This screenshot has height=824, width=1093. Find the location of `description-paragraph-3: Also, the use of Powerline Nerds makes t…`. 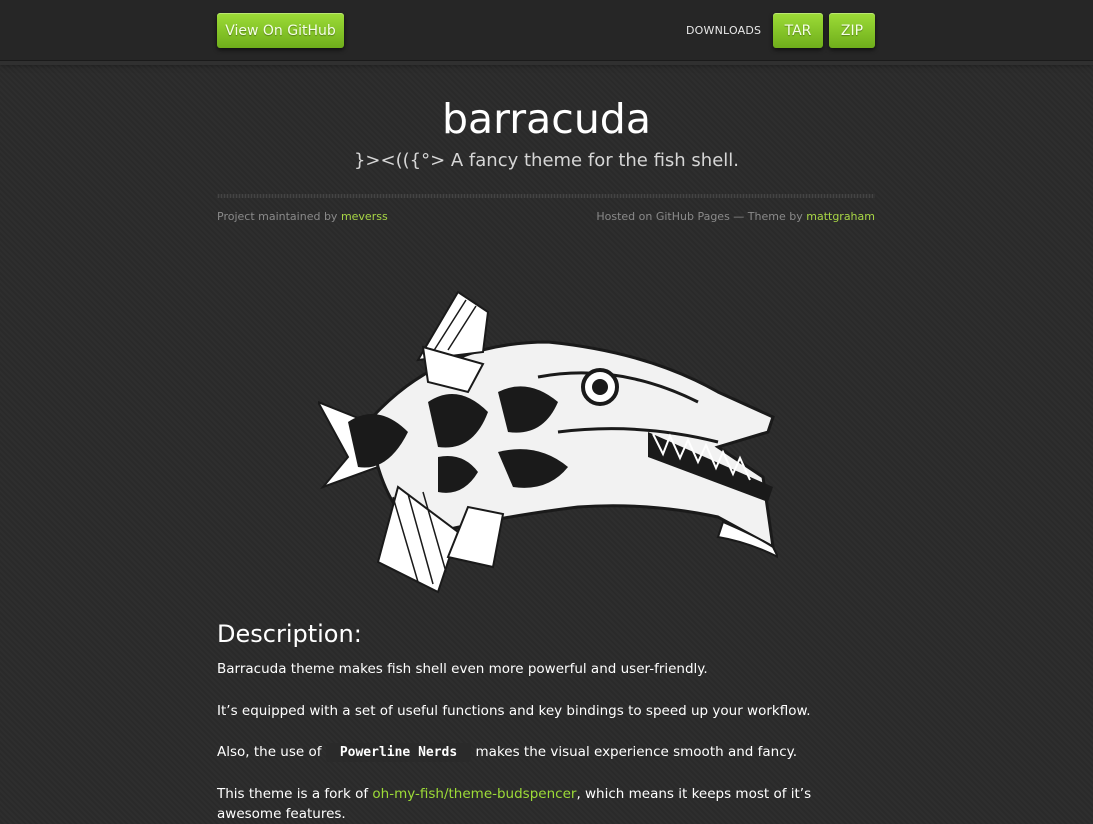

description-paragraph-3: Also, the use of Powerline Nerds makes t… is located at coordinates (547, 752).